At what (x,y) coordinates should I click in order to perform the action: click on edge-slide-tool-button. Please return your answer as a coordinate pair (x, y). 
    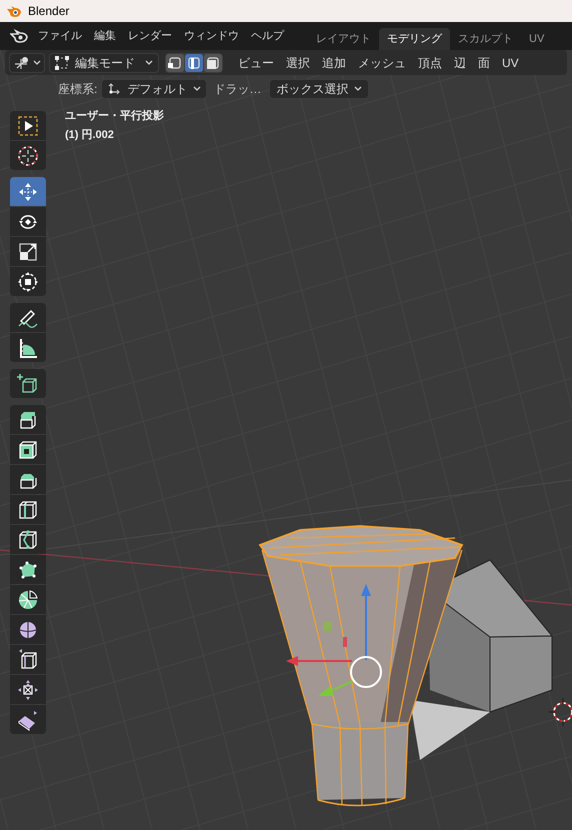
    Looking at the image, I should click on (28, 659).